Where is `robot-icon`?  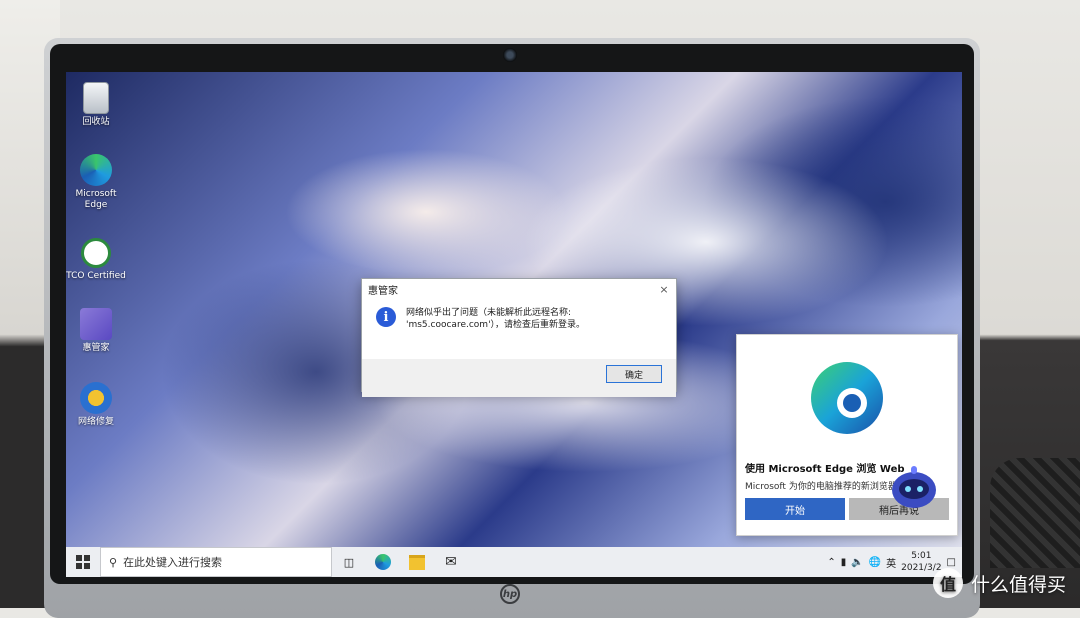
robot-icon is located at coordinates (914, 487).